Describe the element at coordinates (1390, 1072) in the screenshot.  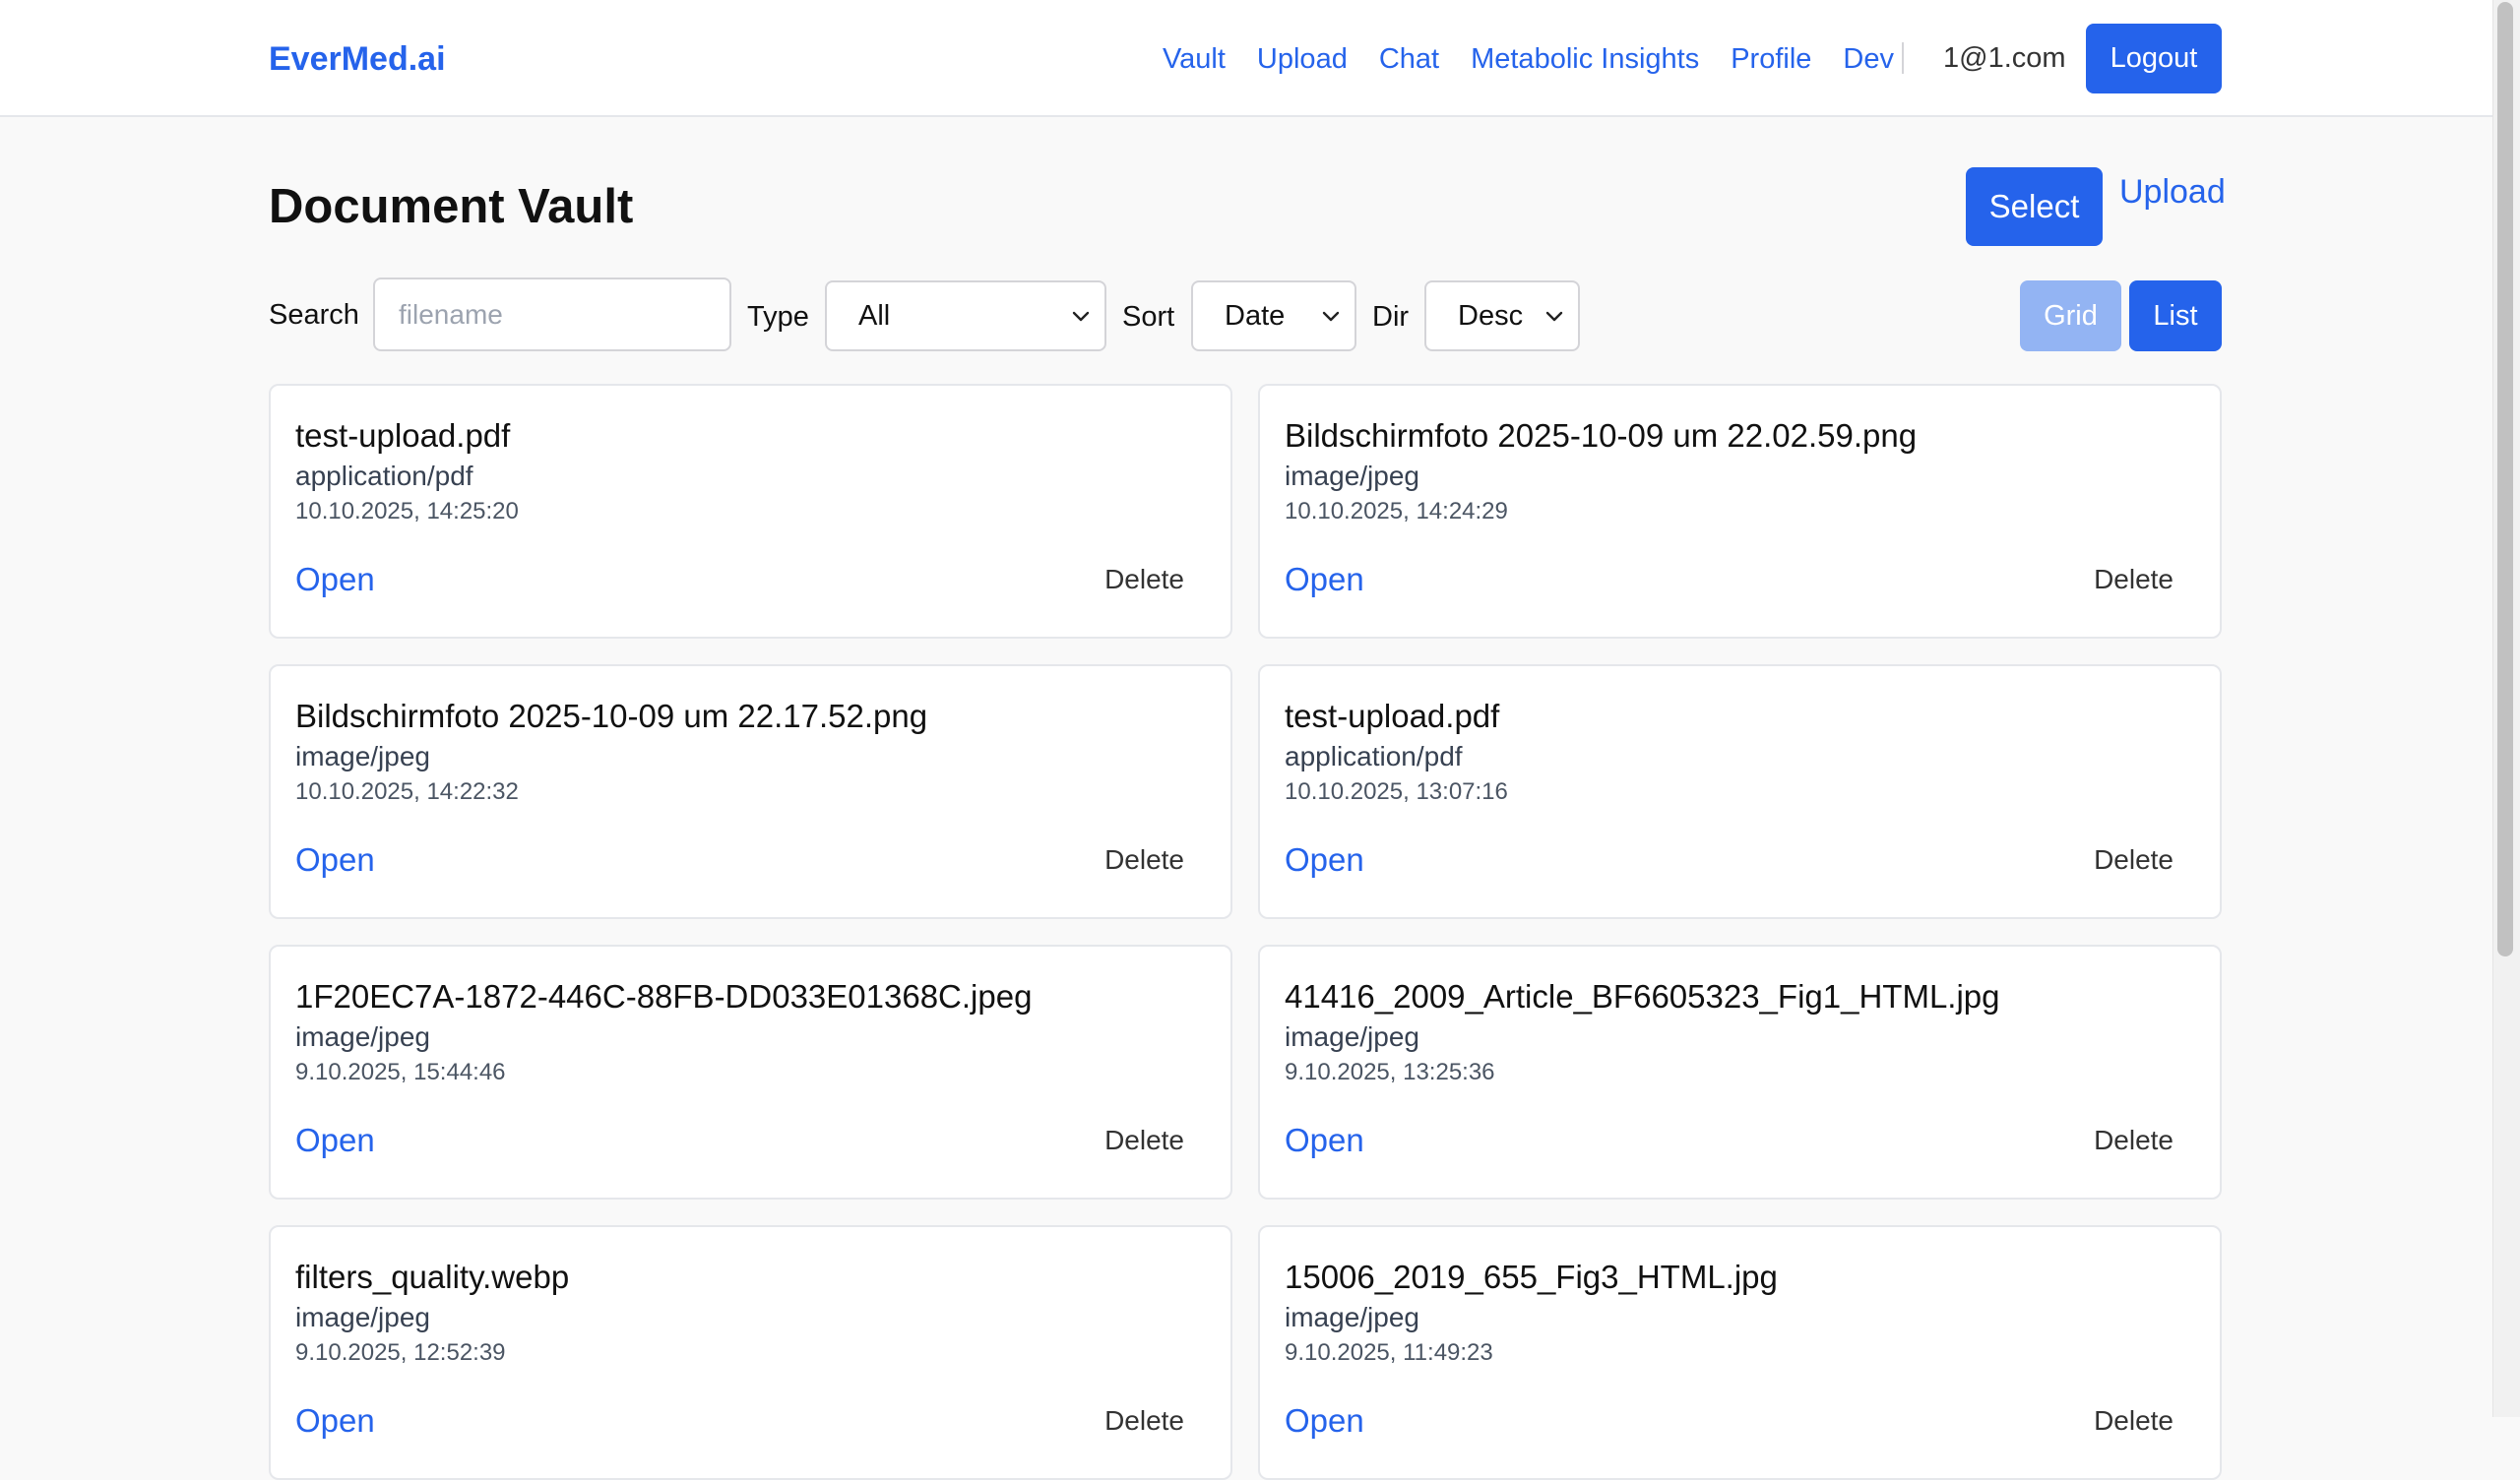
I see `document-date: 9.10.2025, 13:25:36` at that location.